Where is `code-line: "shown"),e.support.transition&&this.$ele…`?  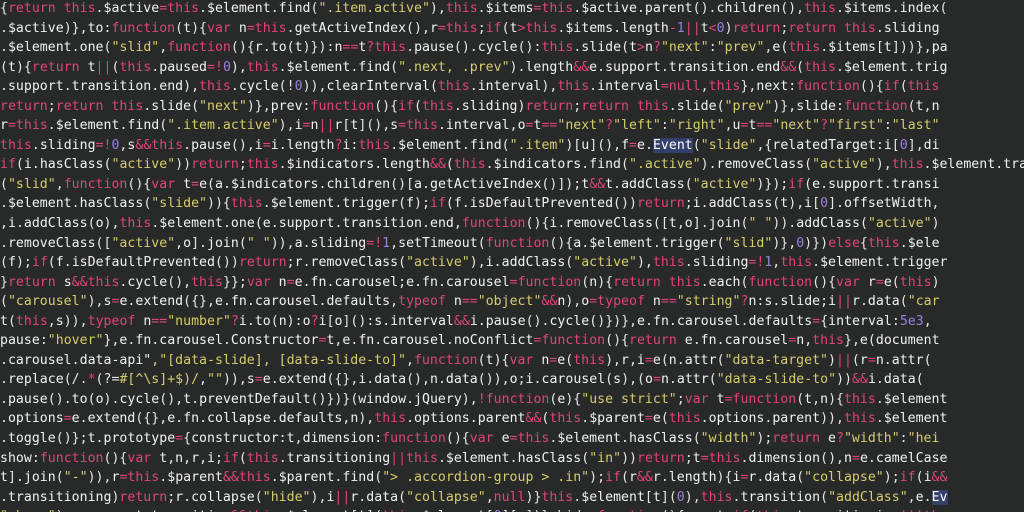 code-line: "shown"),e.support.transition&&this.$ele… is located at coordinates (512, 509).